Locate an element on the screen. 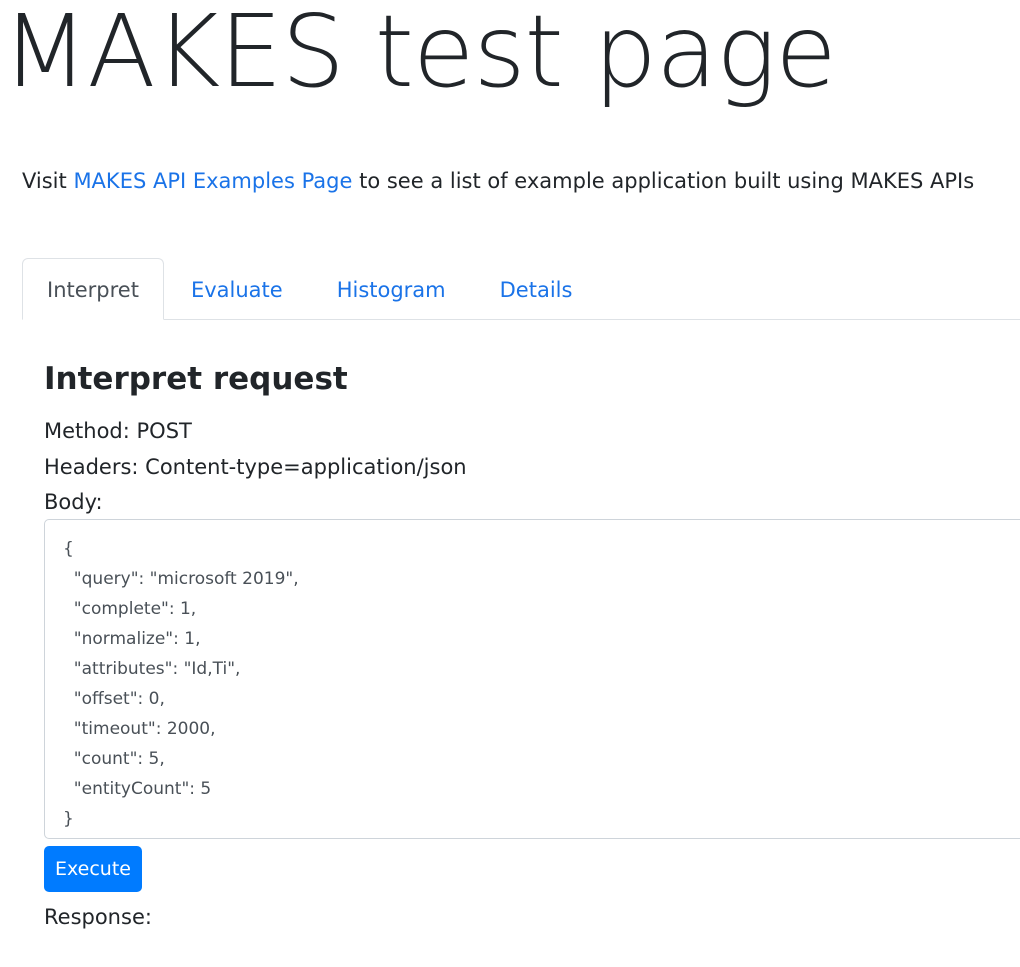 This screenshot has width=1020, height=967. tab-evaluate: Evaluate is located at coordinates (237, 289).